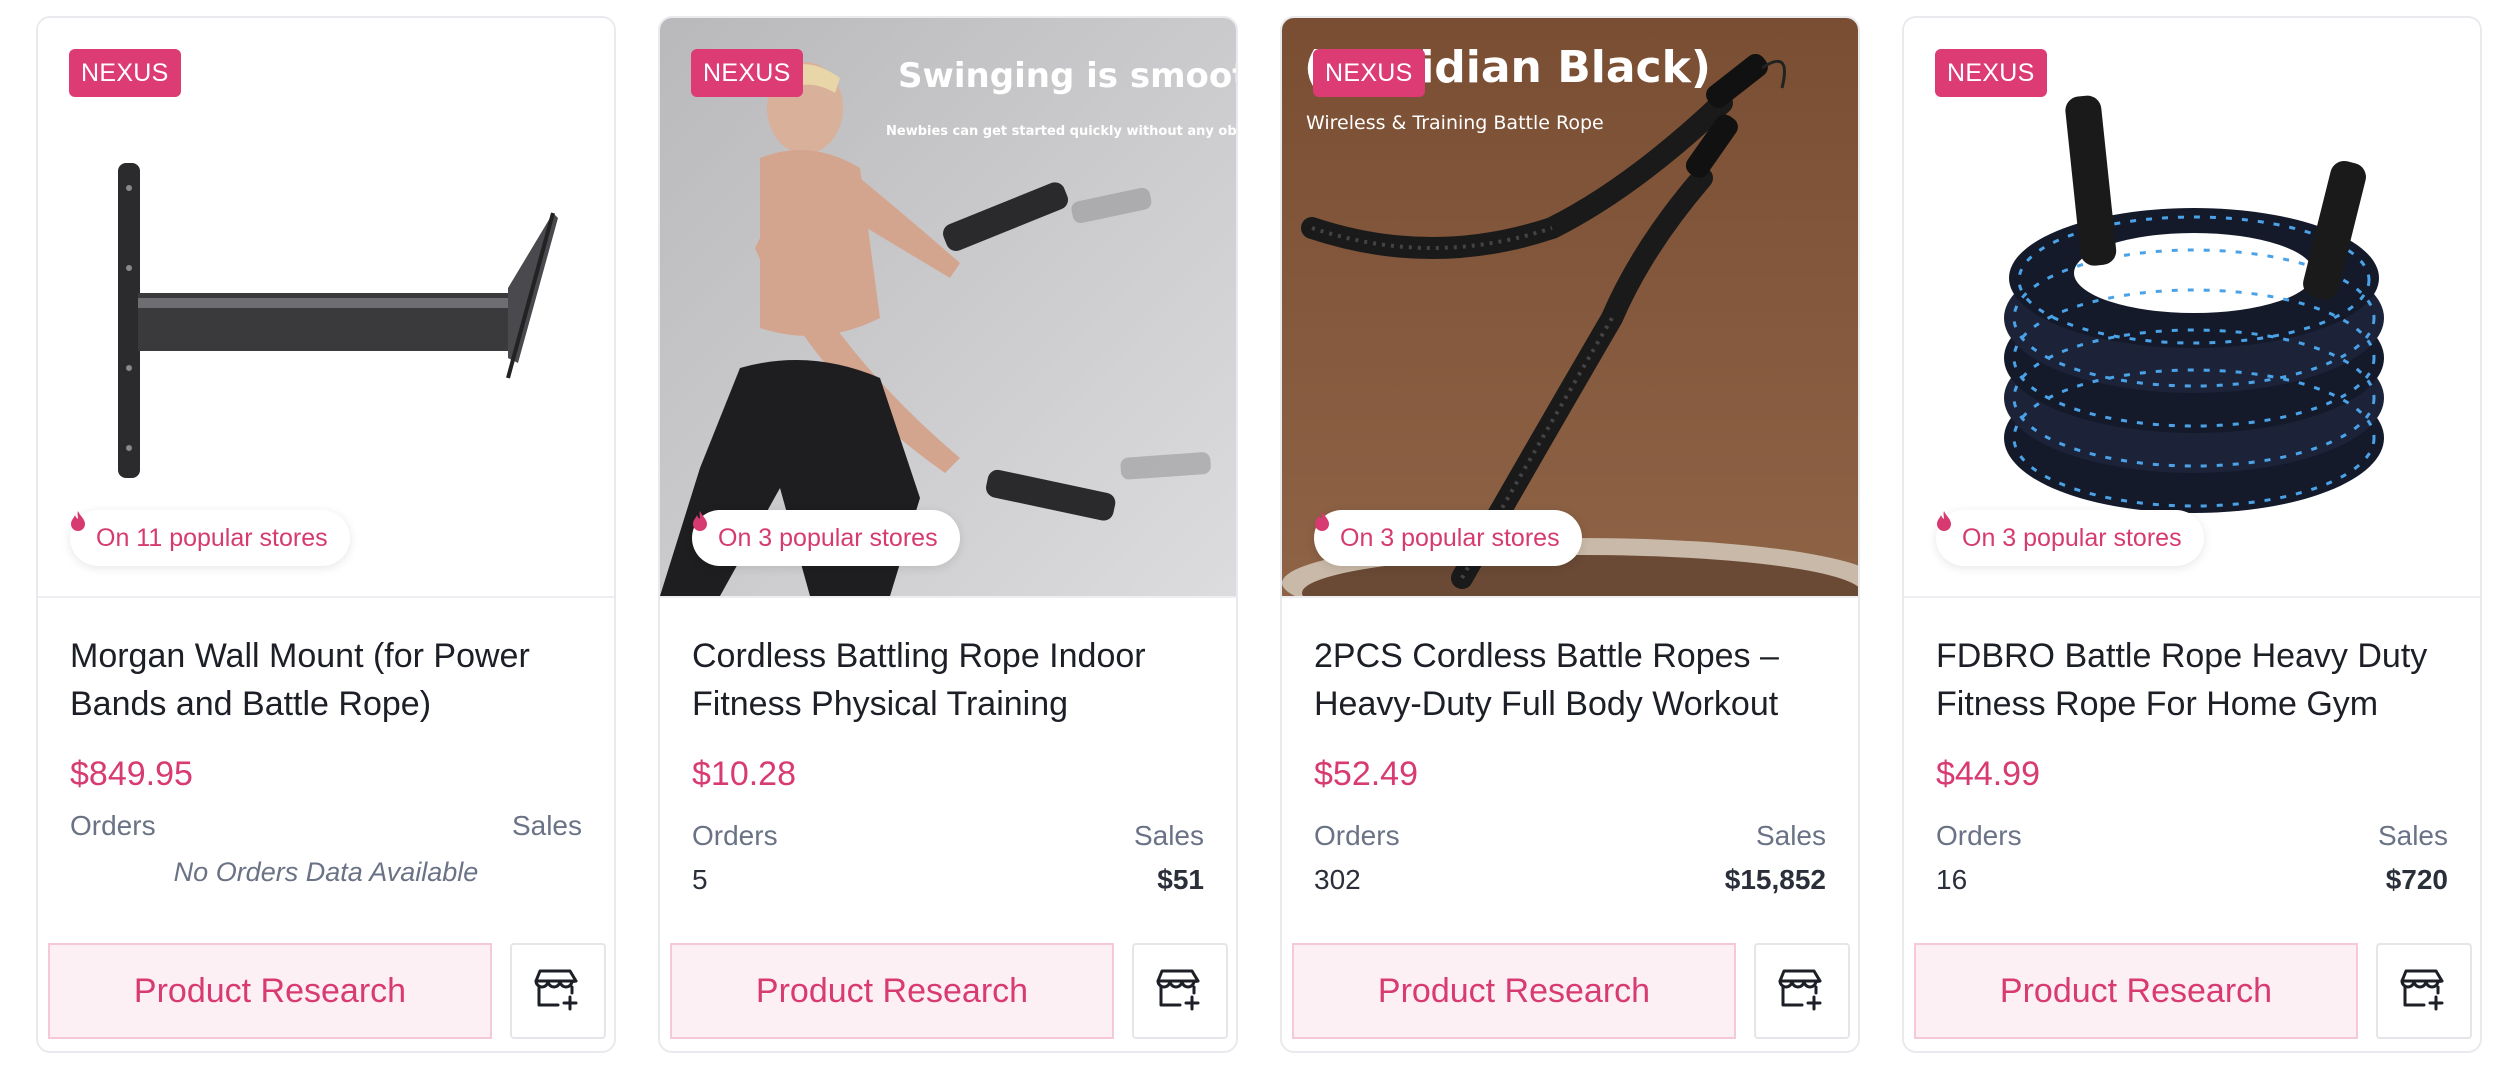 The image size is (2520, 1072). What do you see at coordinates (326, 872) in the screenshot?
I see `no-orders-message: No Orders Data Available` at bounding box center [326, 872].